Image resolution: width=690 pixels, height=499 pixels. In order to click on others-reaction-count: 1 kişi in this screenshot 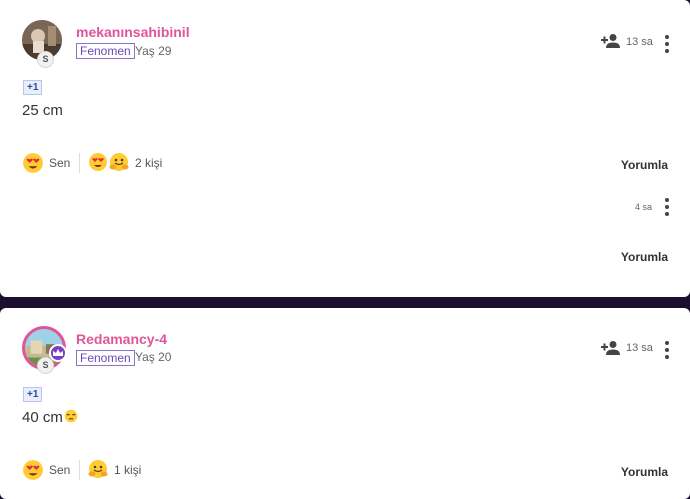, I will do `click(127, 470)`.